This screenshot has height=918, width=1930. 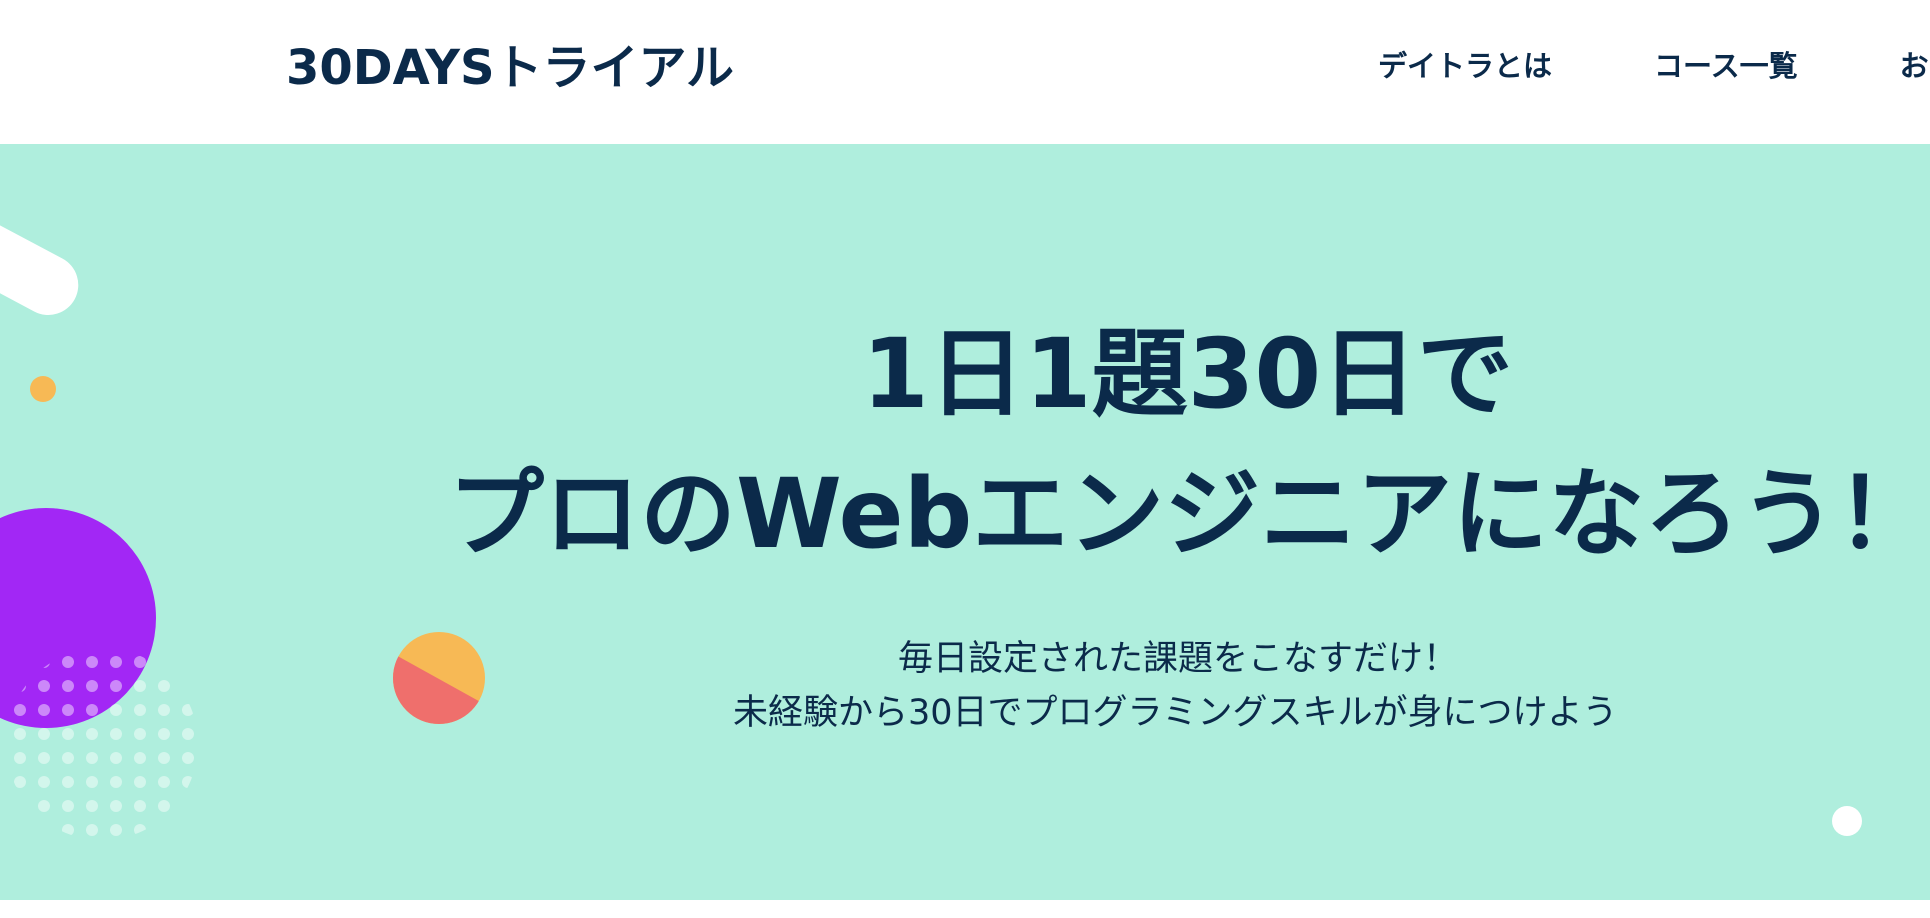 I want to click on main-nav: デイトラとは コース一覧 お, so click(x=1654, y=66).